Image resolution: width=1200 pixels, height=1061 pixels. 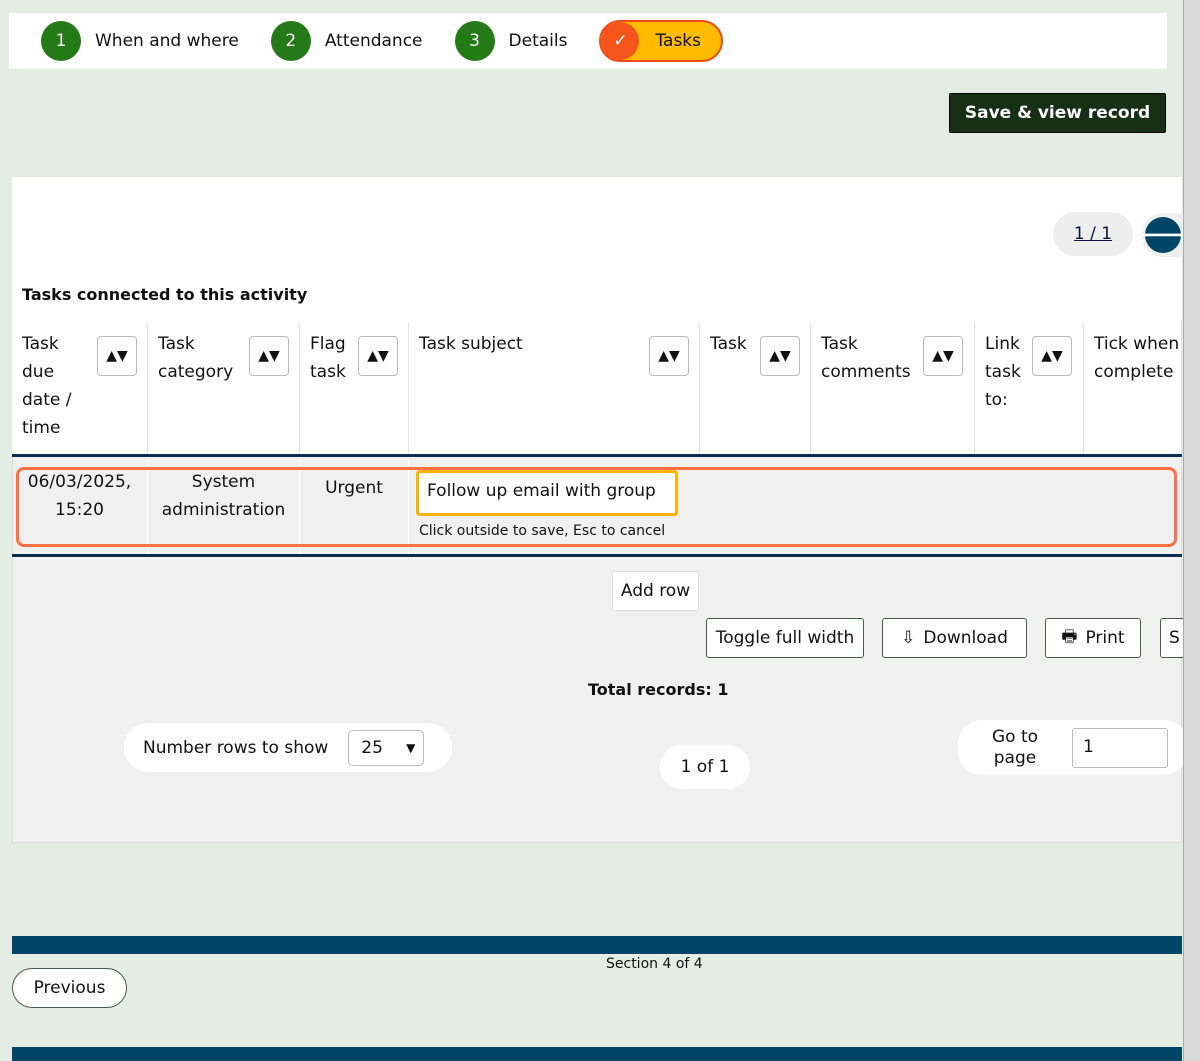 I want to click on print-button: 🖶 Print, so click(x=1093, y=638).